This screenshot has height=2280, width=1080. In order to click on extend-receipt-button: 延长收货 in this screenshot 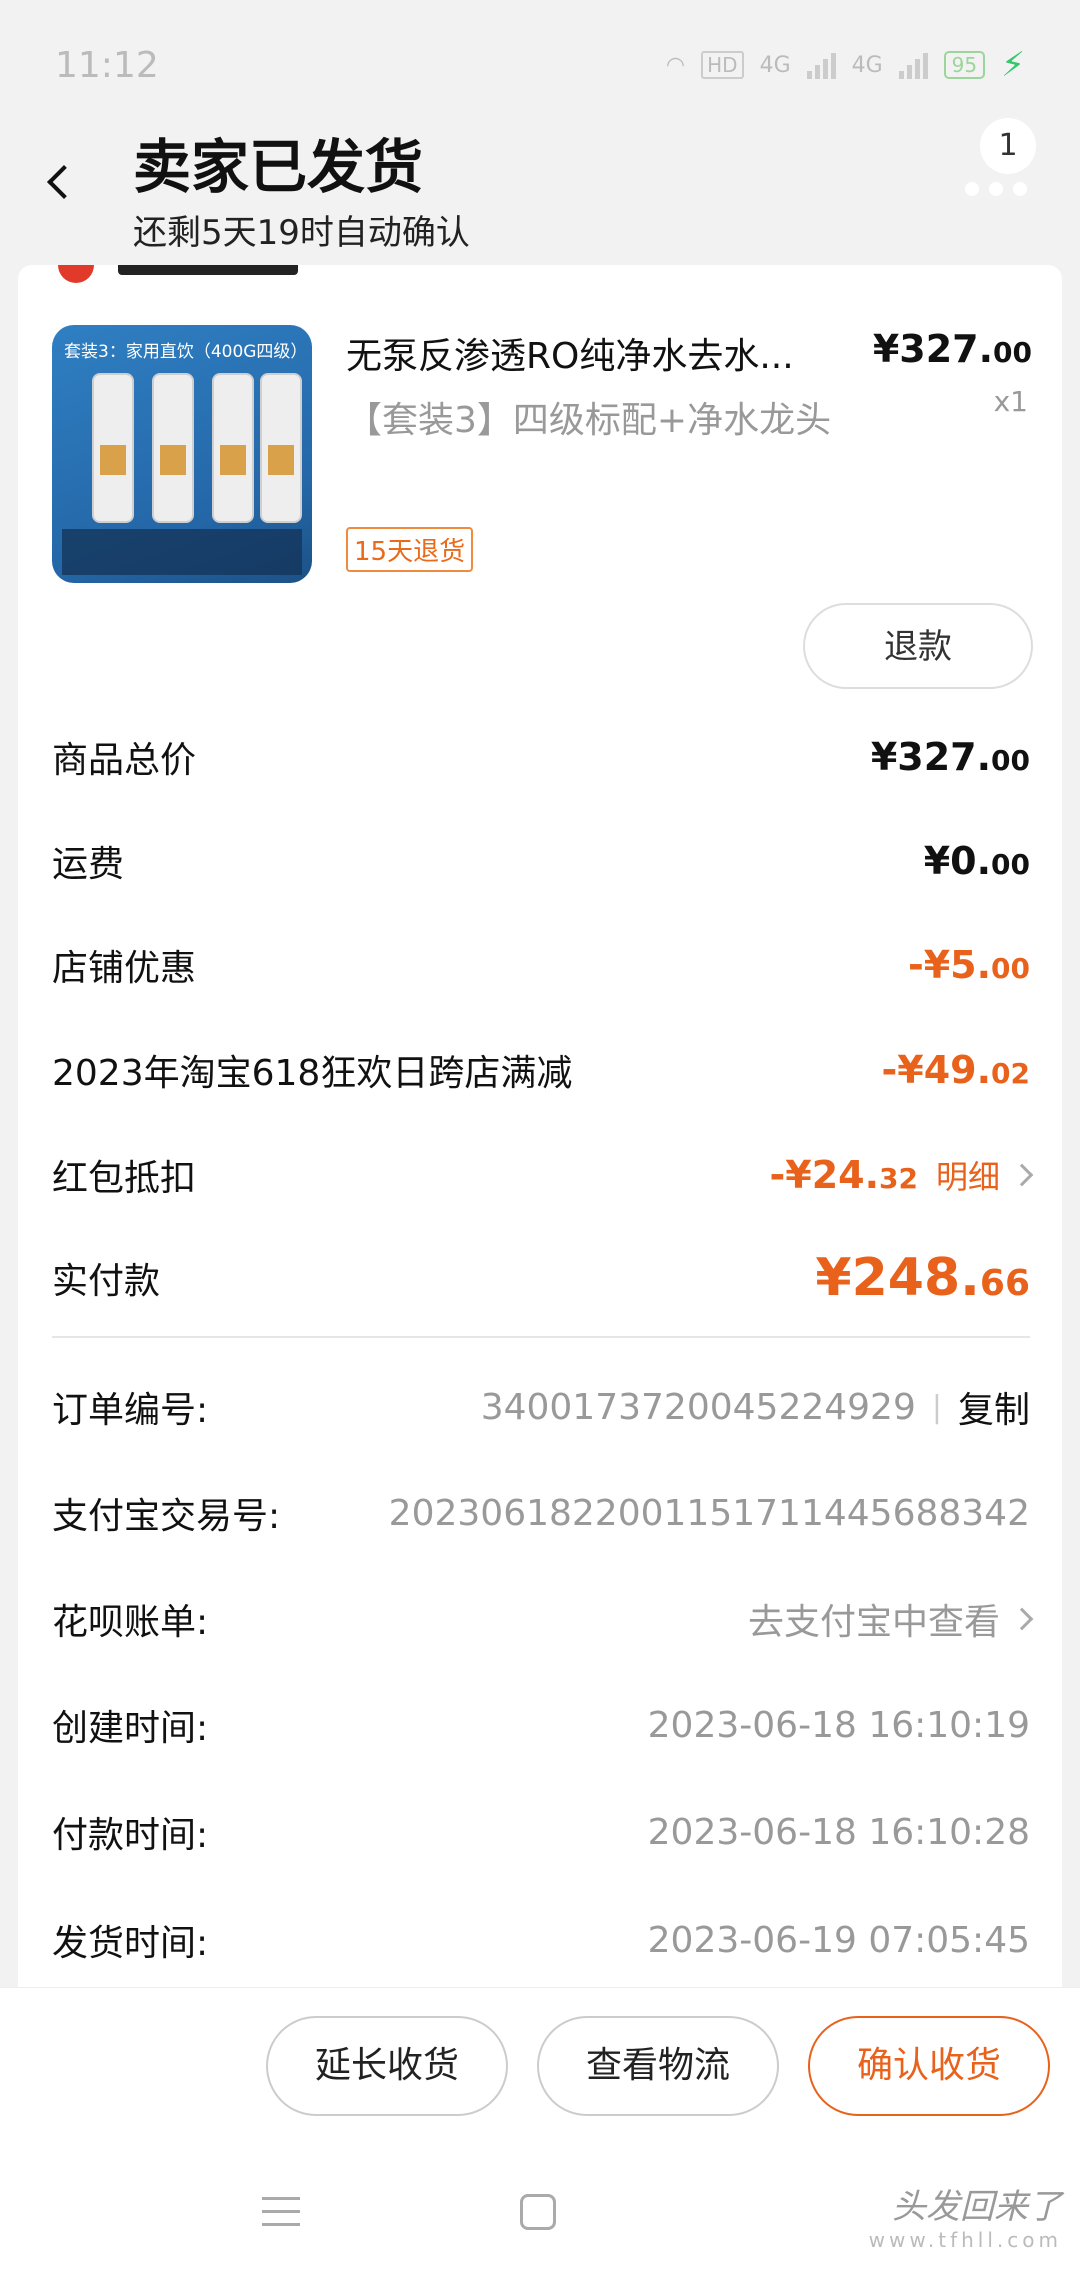, I will do `click(387, 2066)`.